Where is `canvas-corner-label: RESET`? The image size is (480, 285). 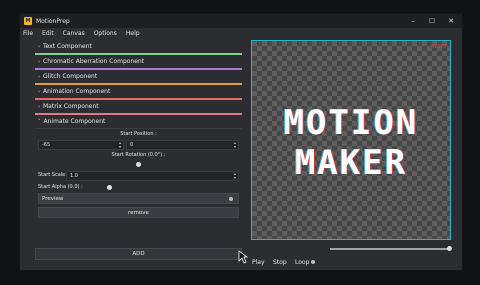
canvas-corner-label: RESET is located at coordinates (438, 47).